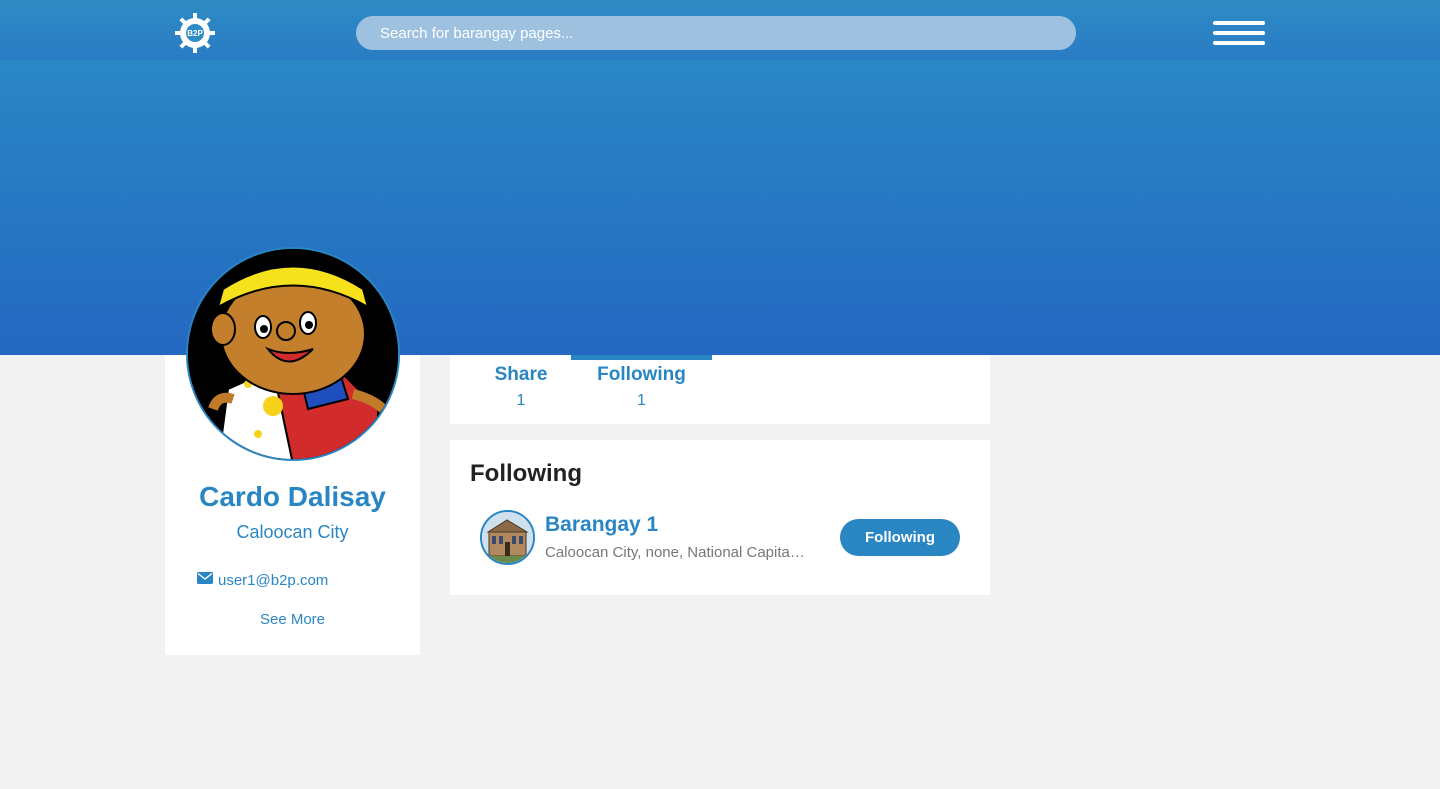 The width and height of the screenshot is (1440, 789). What do you see at coordinates (1239, 34) in the screenshot?
I see `hamburger-menu-icon` at bounding box center [1239, 34].